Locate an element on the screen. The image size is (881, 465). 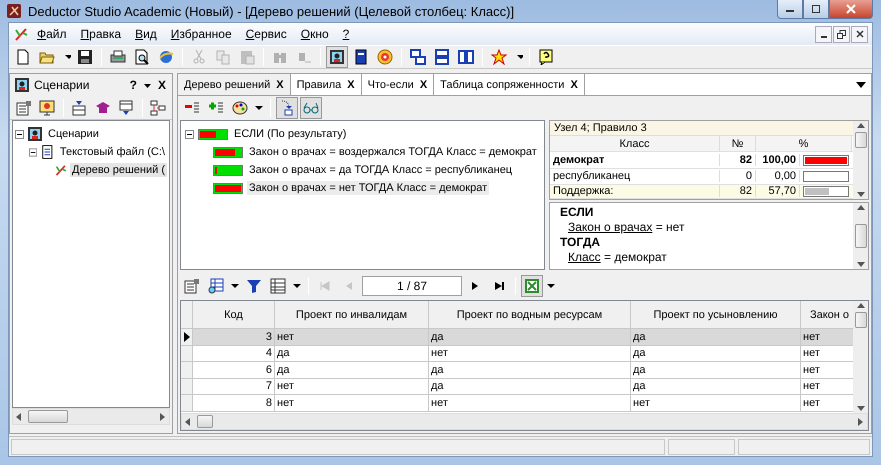
column-header: Проект по усыновлению is located at coordinates (716, 315).